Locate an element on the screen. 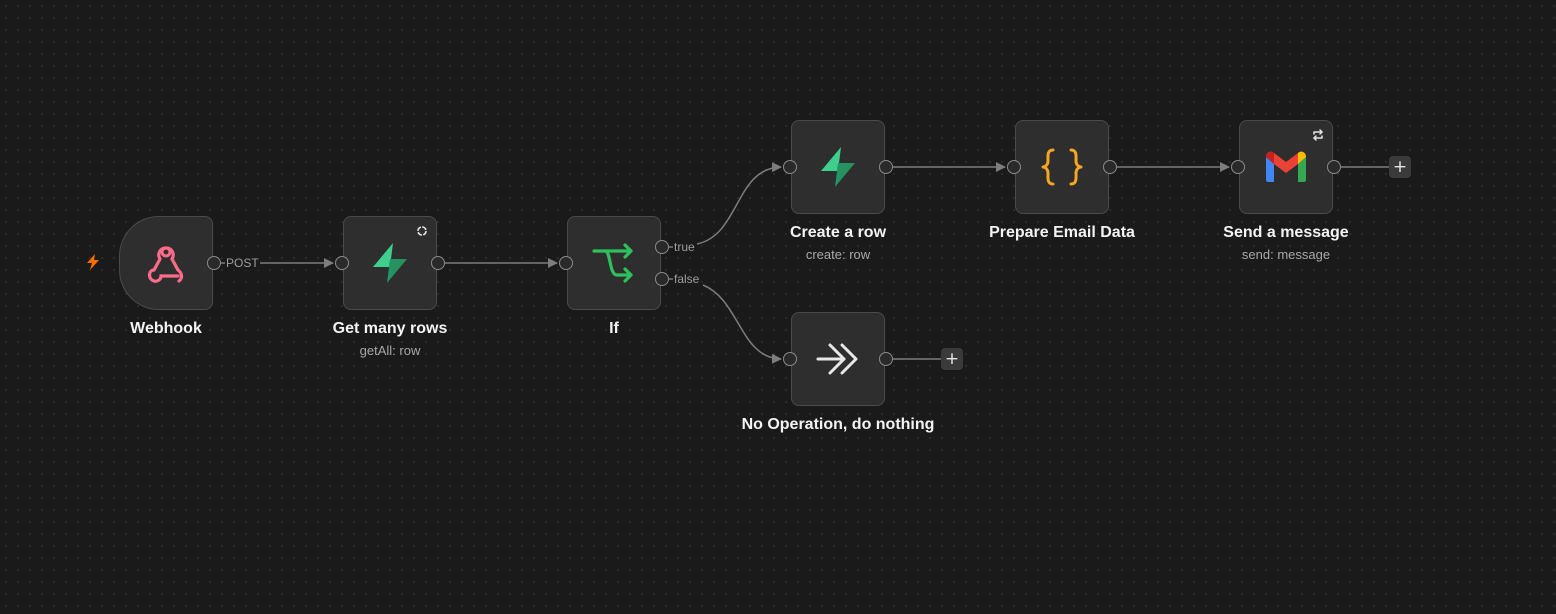 The height and width of the screenshot is (614, 1556). node-get-many-rows is located at coordinates (390, 263).